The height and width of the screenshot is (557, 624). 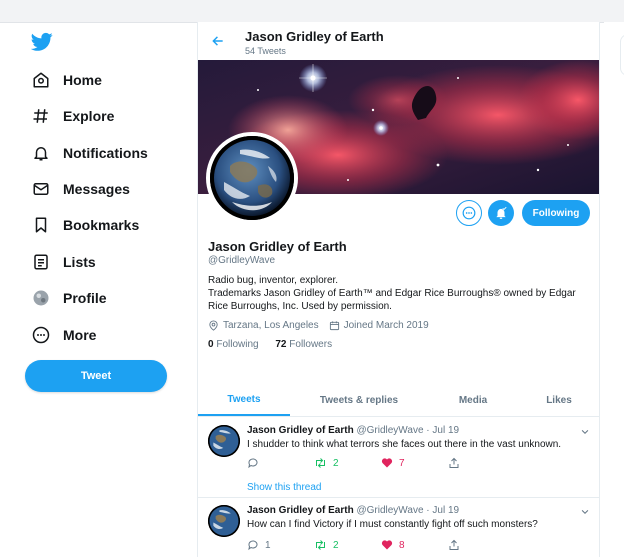 What do you see at coordinates (42, 42) in the screenshot?
I see `twitter-logo-icon` at bounding box center [42, 42].